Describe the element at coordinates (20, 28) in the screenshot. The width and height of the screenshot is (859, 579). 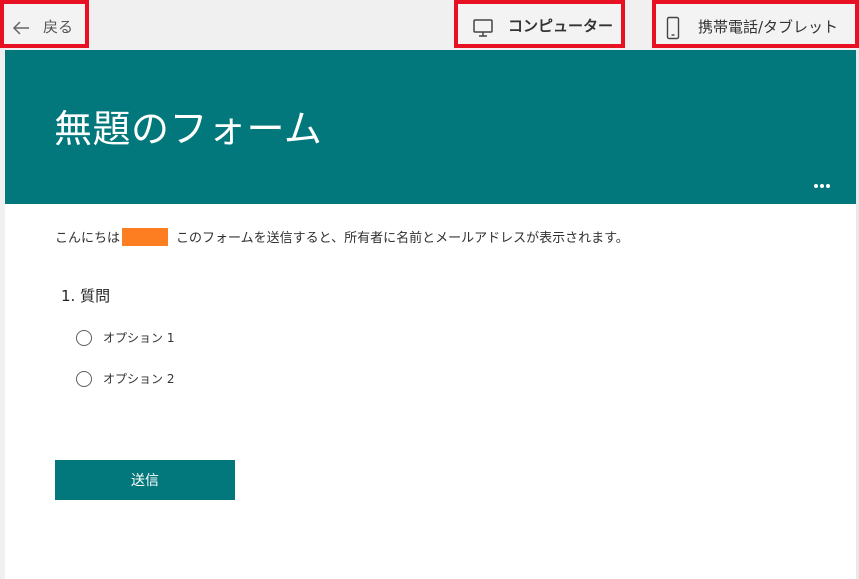
I see `arrow-left-icon` at that location.